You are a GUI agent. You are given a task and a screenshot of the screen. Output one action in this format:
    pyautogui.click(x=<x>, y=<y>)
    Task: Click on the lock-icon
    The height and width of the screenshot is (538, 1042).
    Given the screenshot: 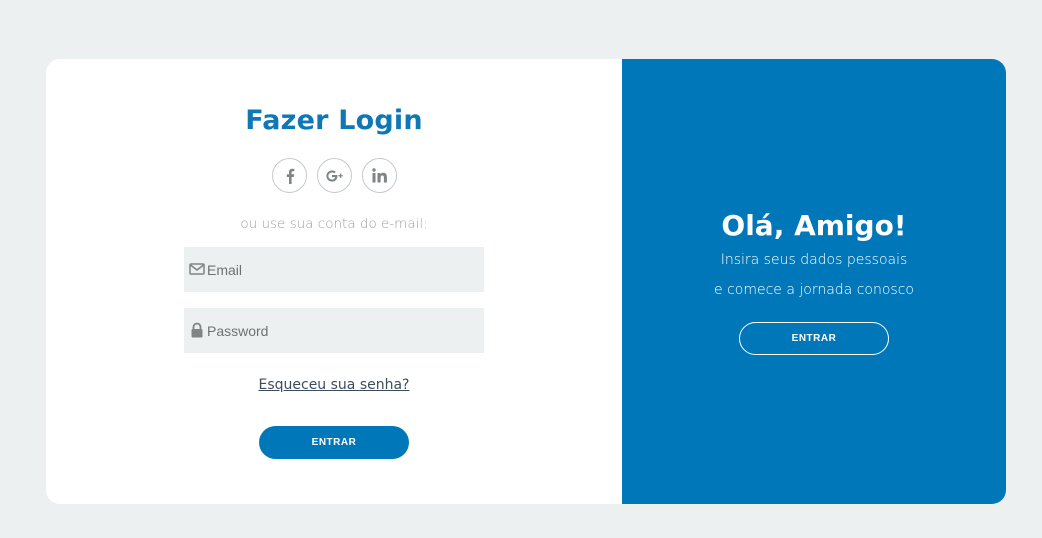 What is the action you would take?
    pyautogui.click(x=197, y=330)
    